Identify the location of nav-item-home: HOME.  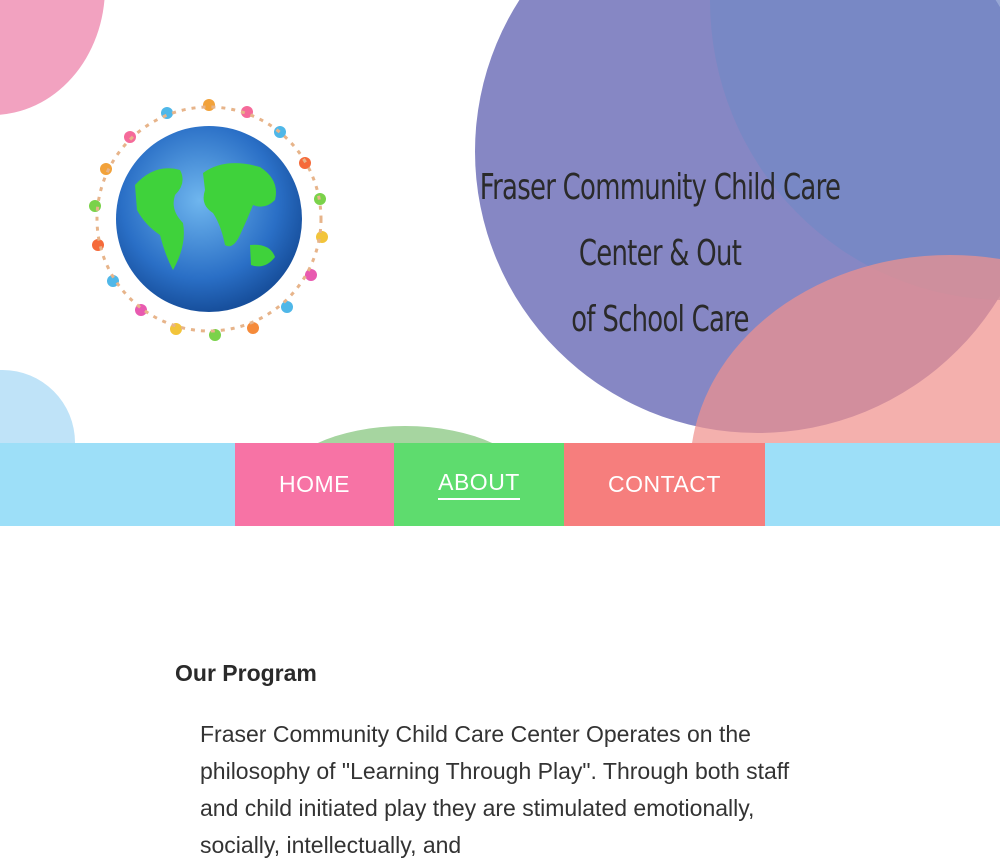
(314, 484).